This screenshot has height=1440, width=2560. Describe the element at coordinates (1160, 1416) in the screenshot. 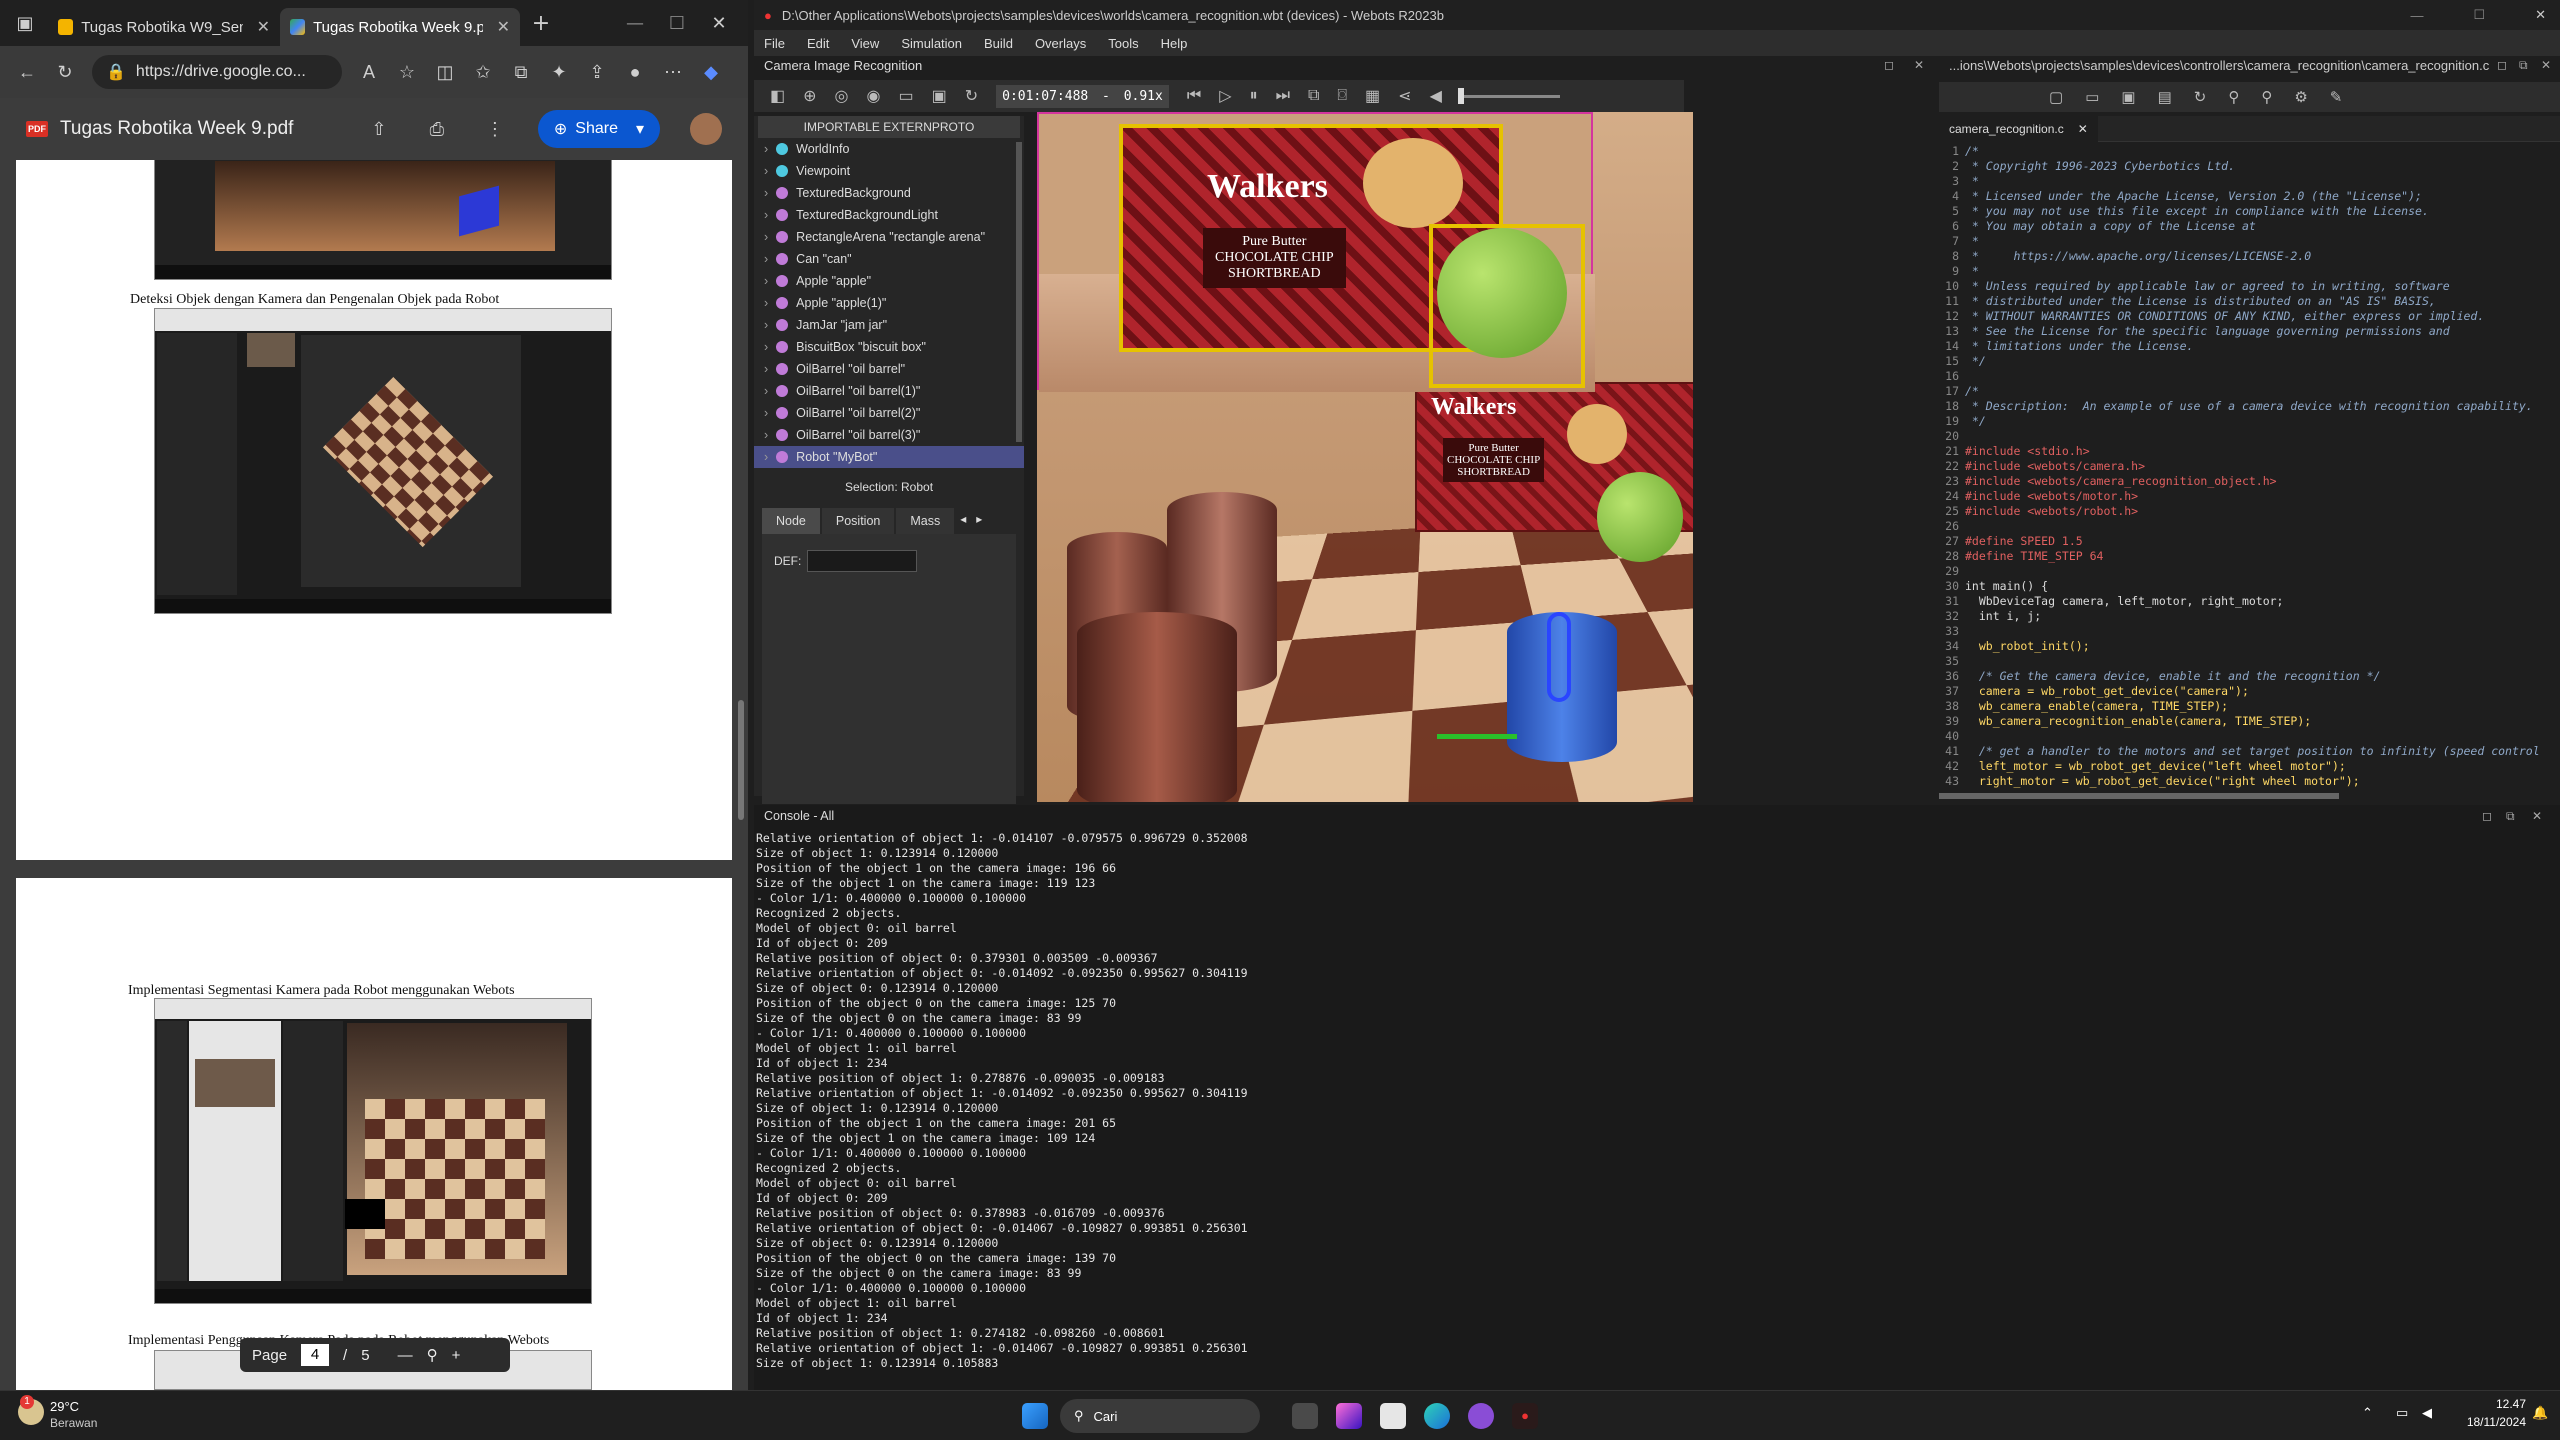

I see `search-box: ⚲ Cari` at that location.